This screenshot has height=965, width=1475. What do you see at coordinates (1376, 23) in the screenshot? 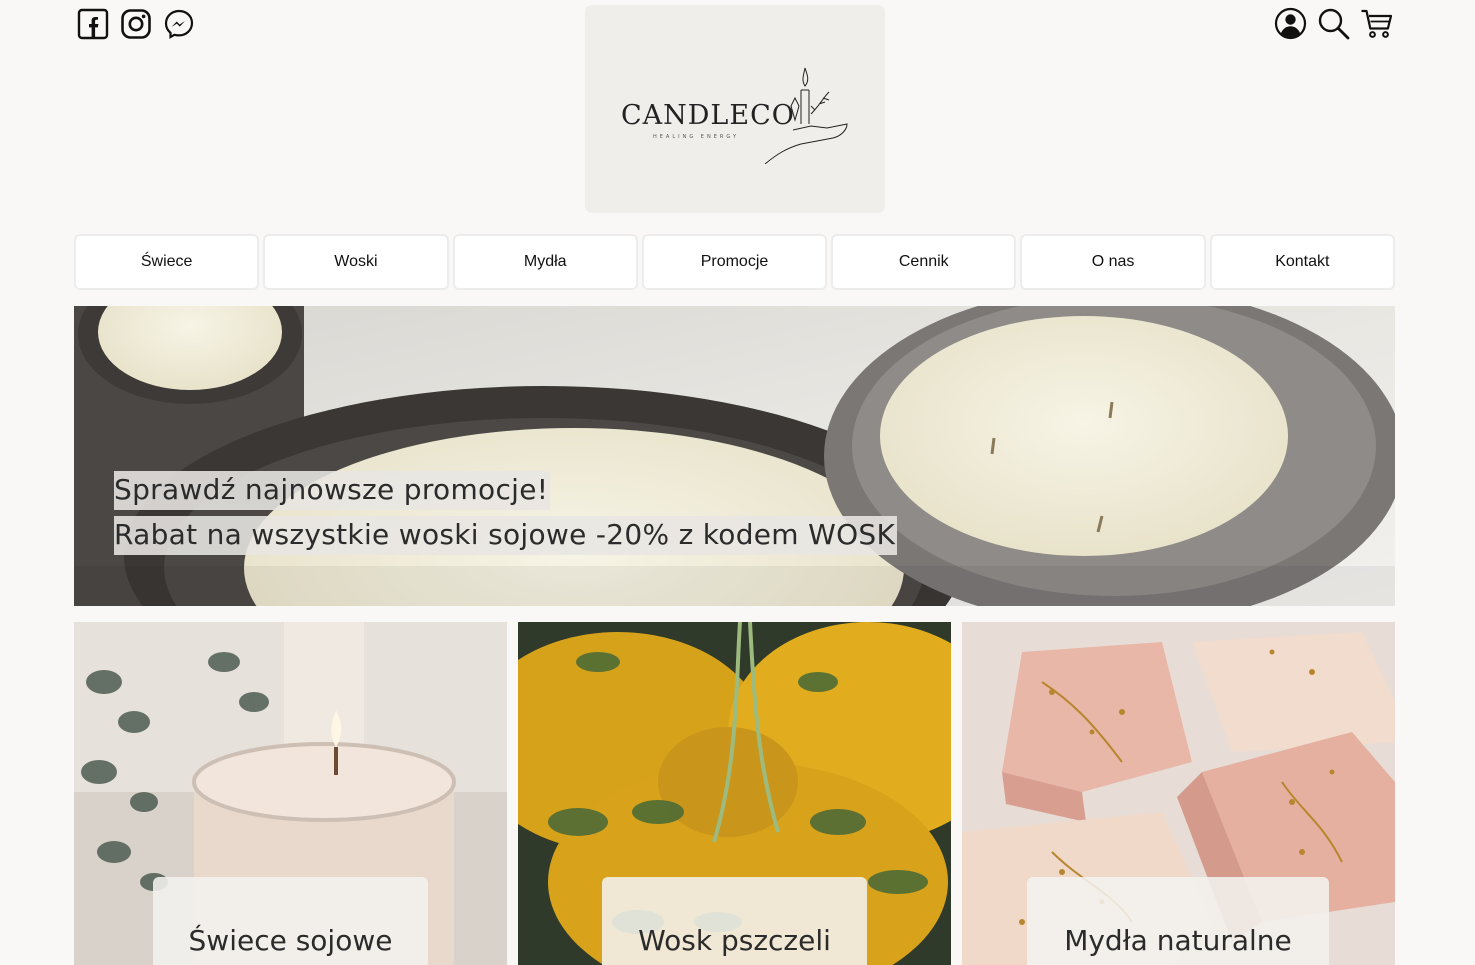
I see `cart-icon` at bounding box center [1376, 23].